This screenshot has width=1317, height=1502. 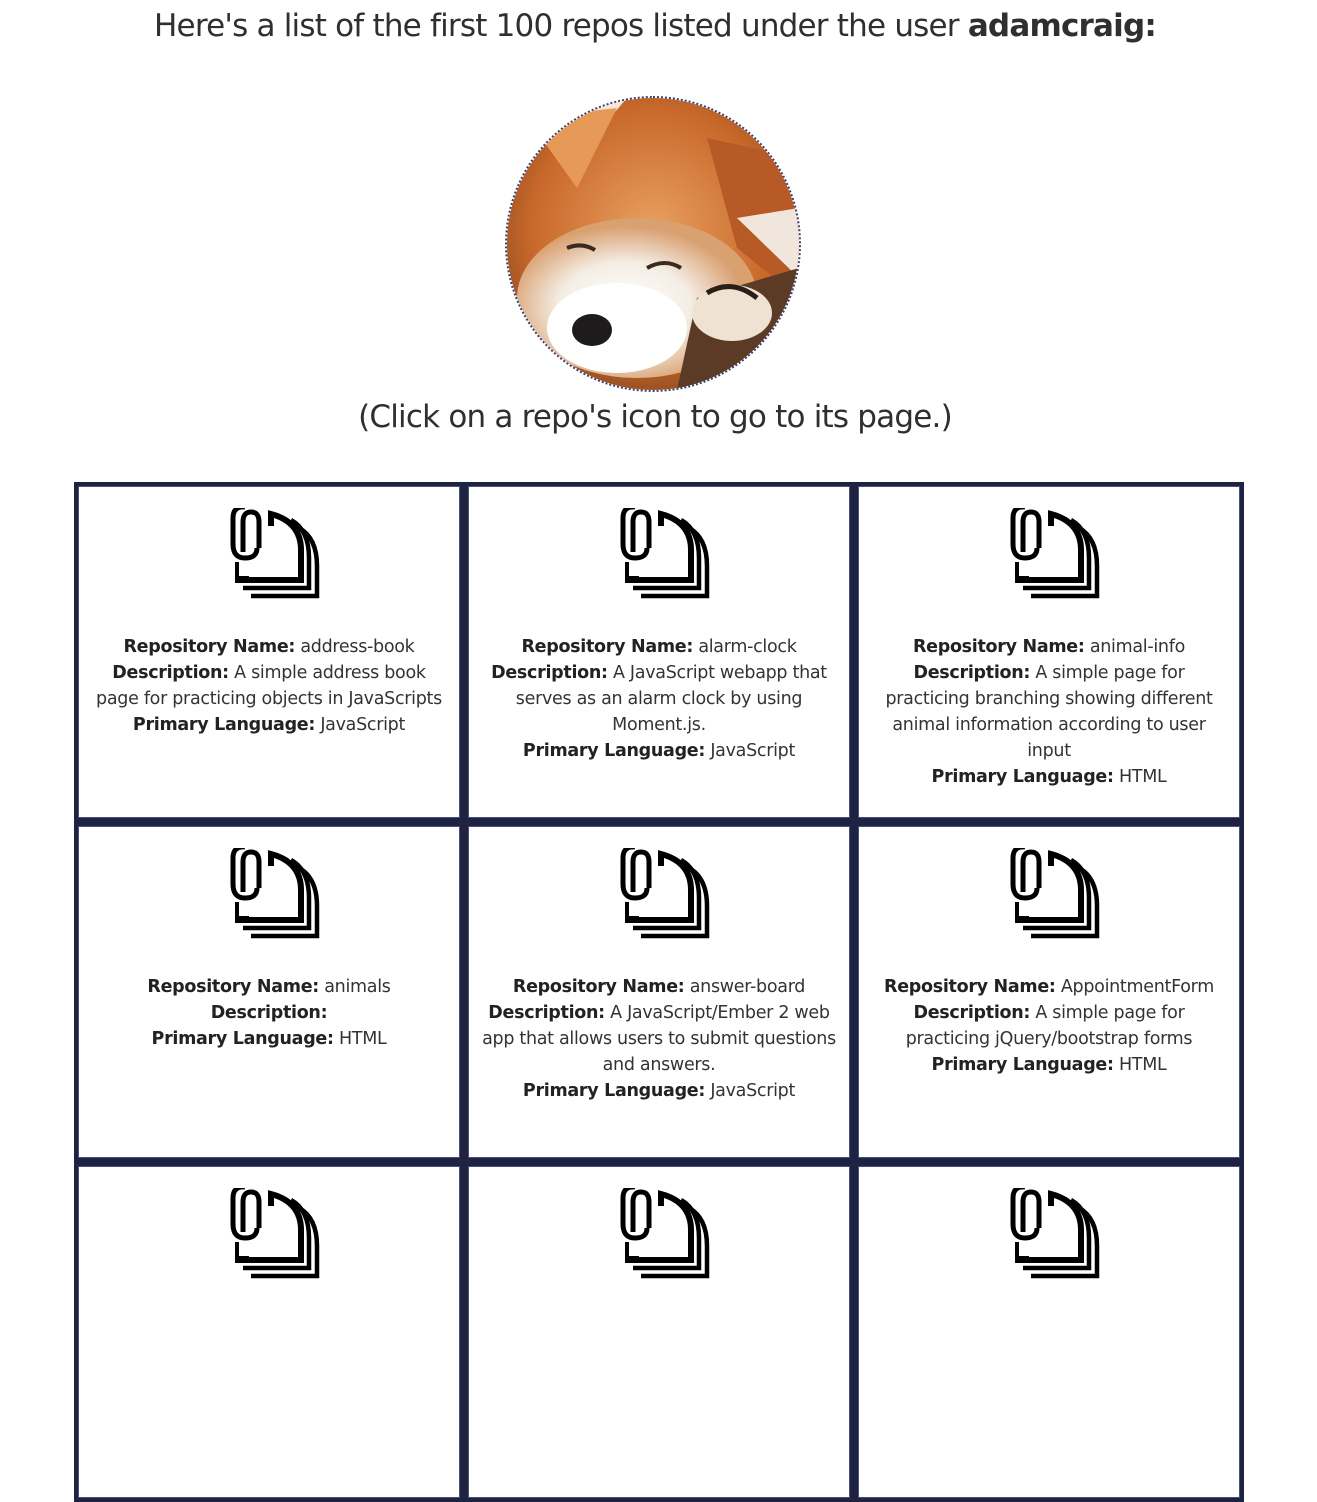 What do you see at coordinates (355, 647) in the screenshot?
I see `repo-name-value: address-book` at bounding box center [355, 647].